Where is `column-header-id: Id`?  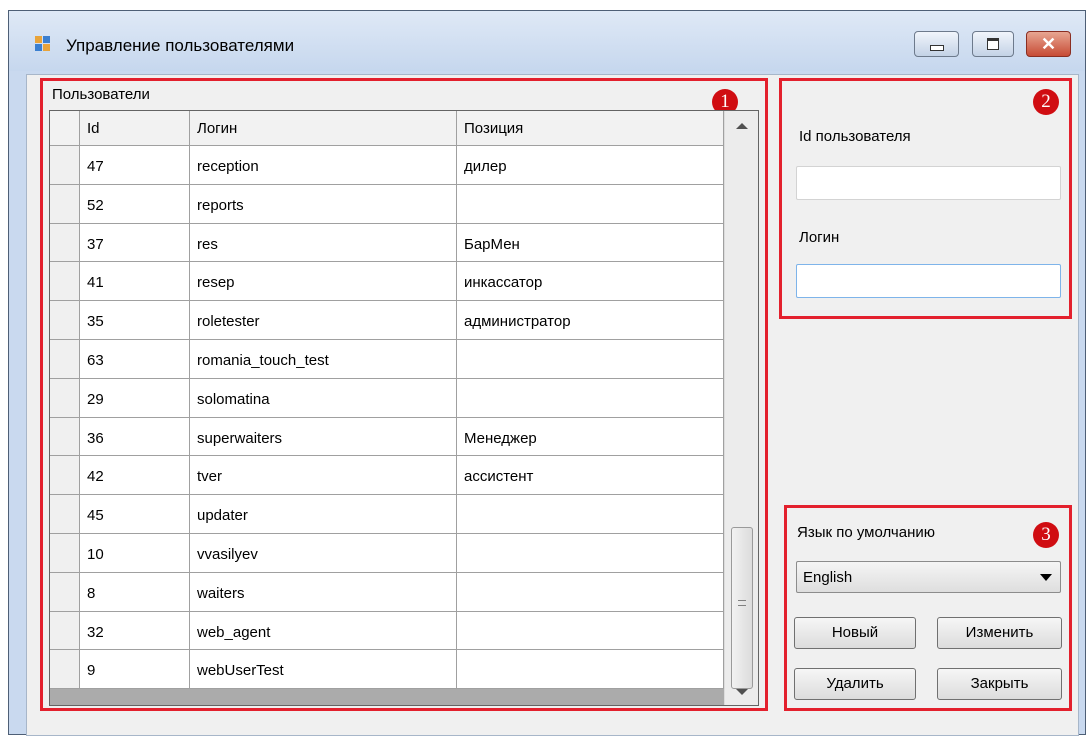
column-header-id: Id is located at coordinates (135, 128).